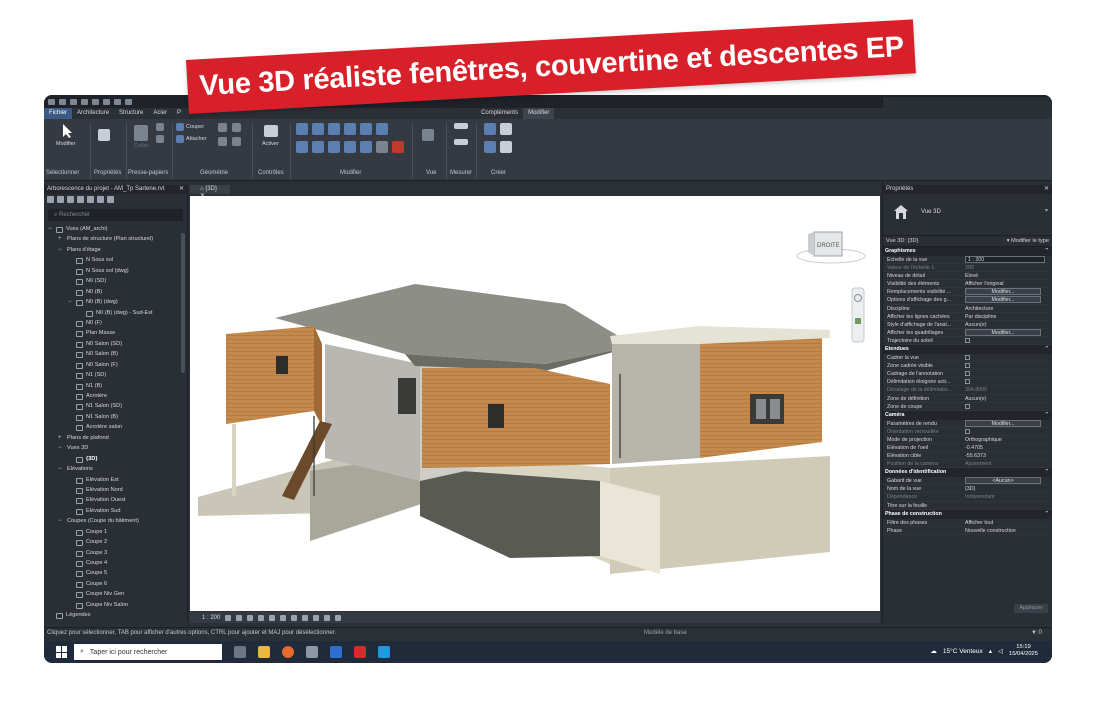 The image size is (1097, 723). I want to click on undo-icon, so click(95, 101).